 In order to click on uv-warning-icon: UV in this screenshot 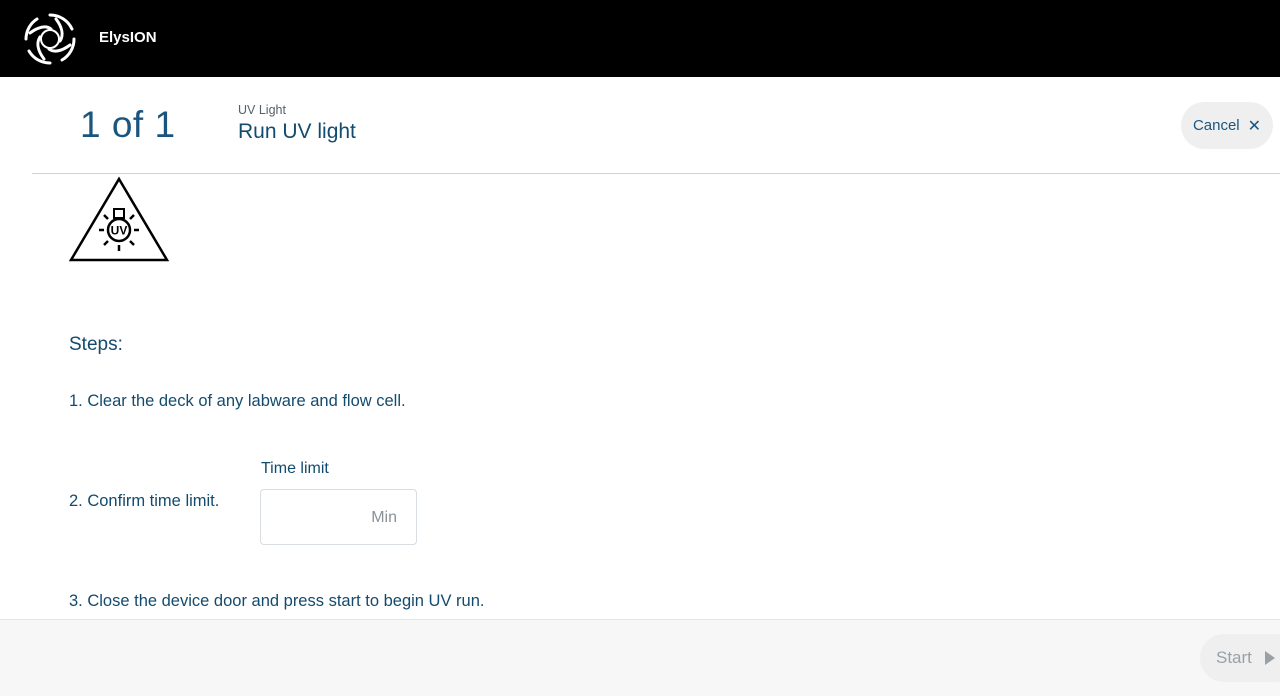, I will do `click(119, 219)`.